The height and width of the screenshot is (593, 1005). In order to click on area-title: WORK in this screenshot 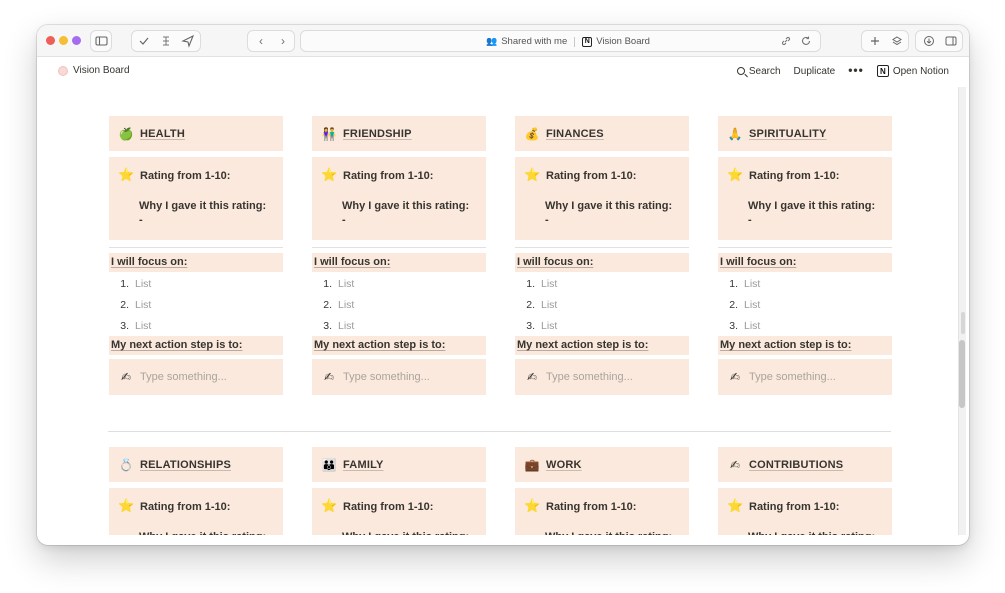, I will do `click(564, 465)`.